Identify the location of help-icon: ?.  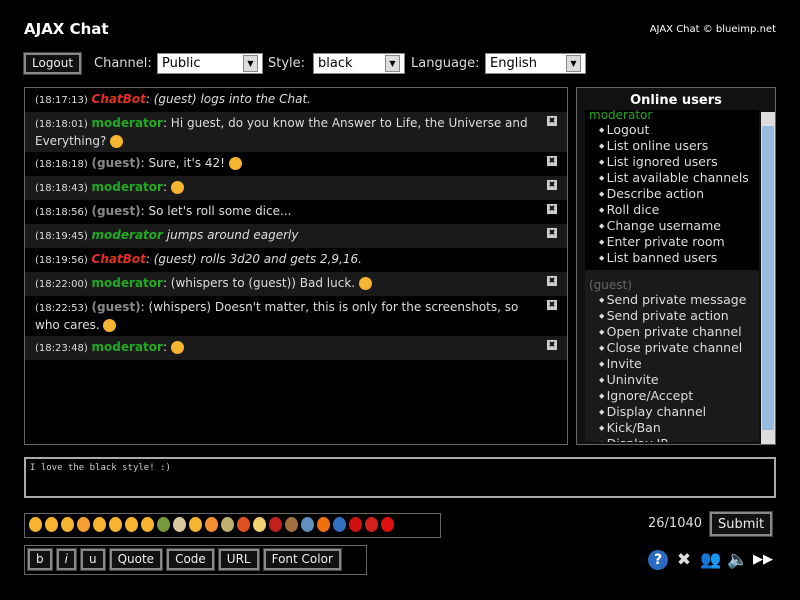
(658, 560).